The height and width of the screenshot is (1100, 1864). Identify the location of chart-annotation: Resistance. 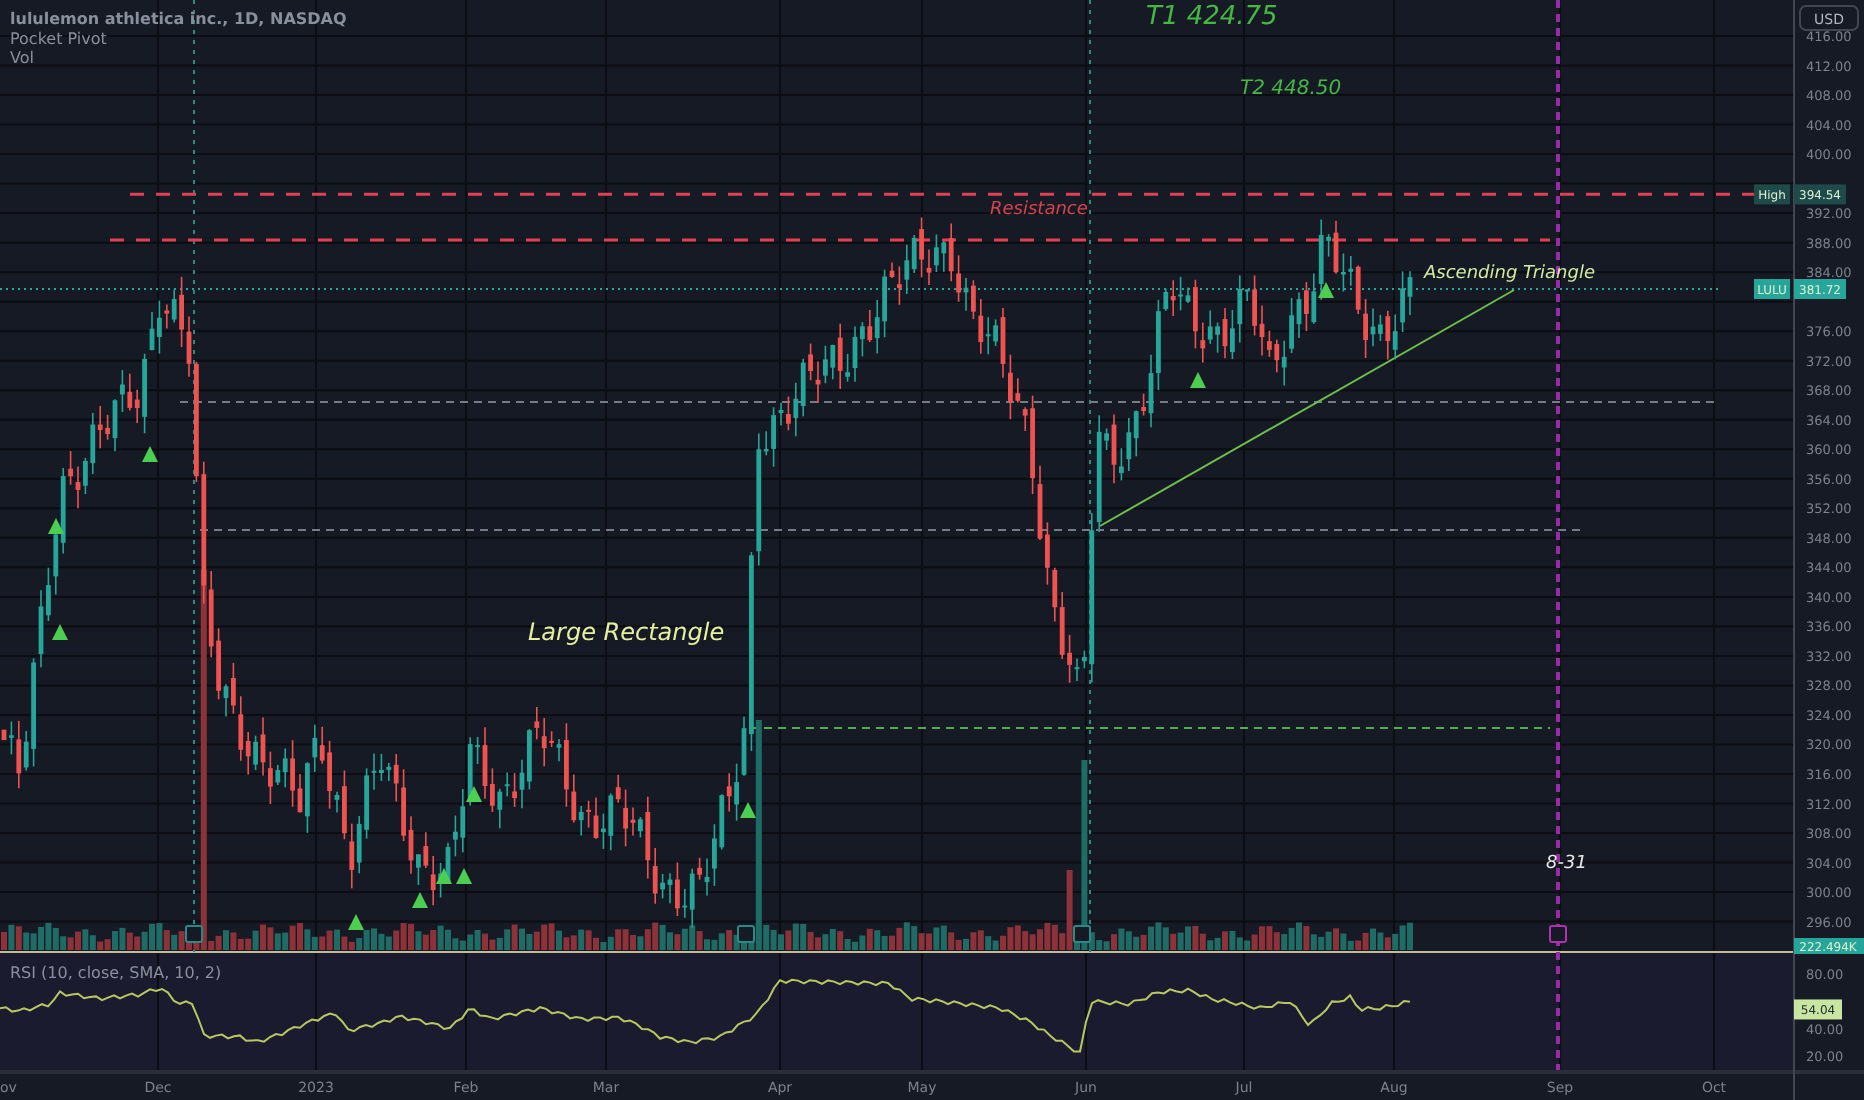
(1039, 210).